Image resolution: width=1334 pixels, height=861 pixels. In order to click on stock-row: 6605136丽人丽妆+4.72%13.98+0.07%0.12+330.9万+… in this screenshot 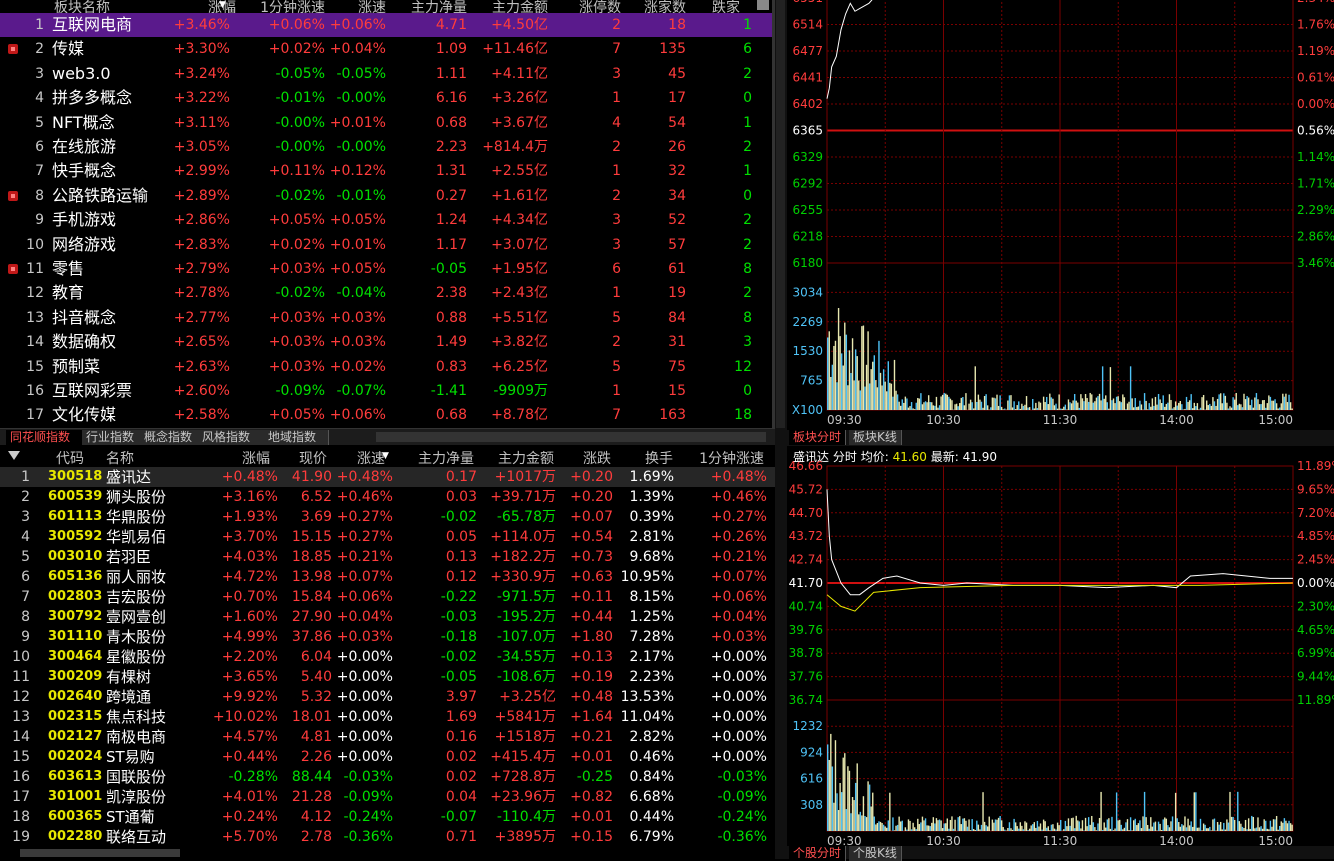, I will do `click(387, 577)`.